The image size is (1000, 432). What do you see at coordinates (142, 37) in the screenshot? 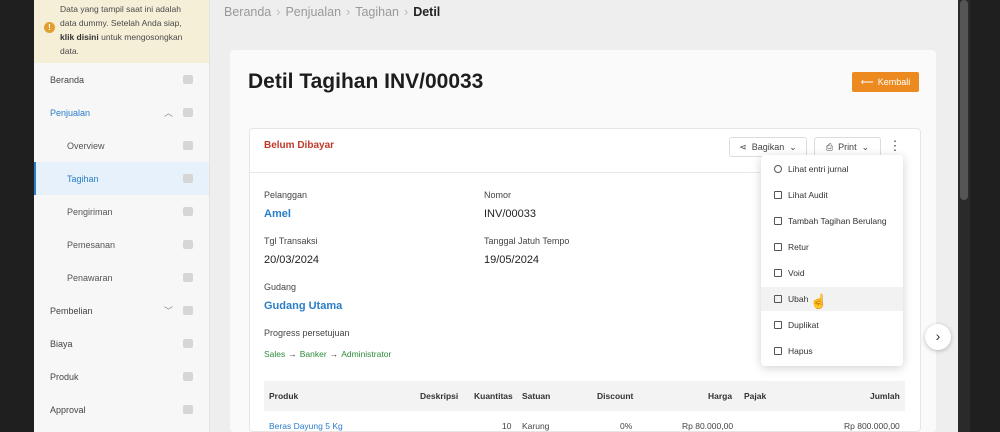
I see `notice-line-3-text: untuk mengosongkan` at bounding box center [142, 37].